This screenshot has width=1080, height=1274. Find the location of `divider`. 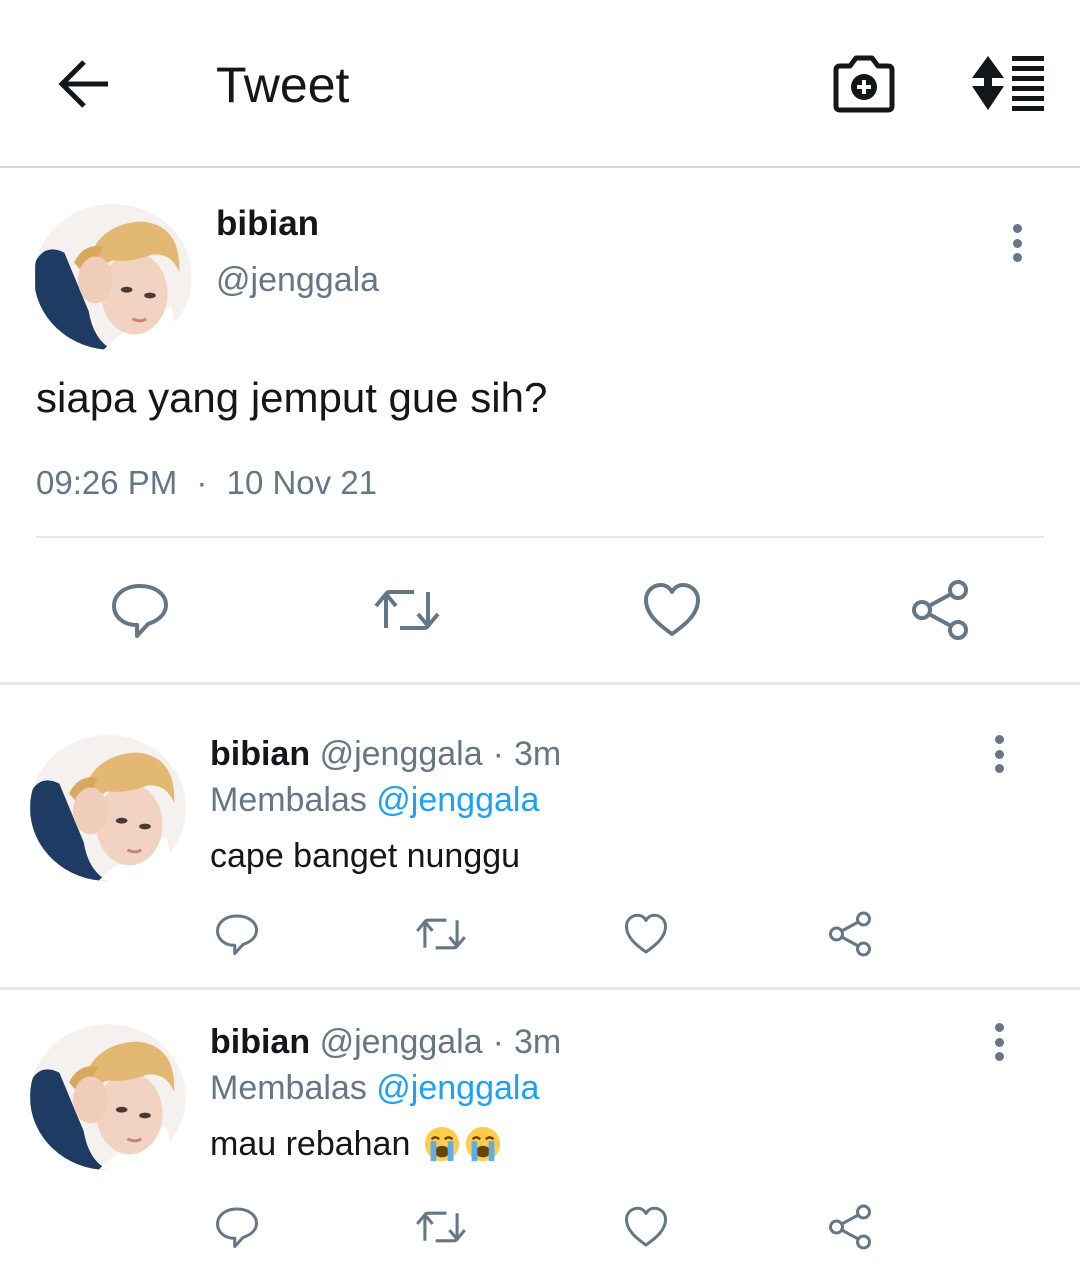

divider is located at coordinates (540, 537).